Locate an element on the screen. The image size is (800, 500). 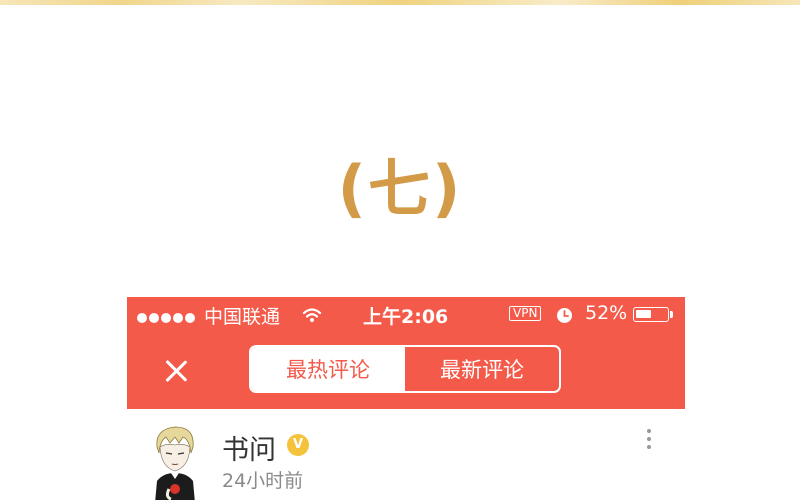
battery-level-fill is located at coordinates (643, 314).